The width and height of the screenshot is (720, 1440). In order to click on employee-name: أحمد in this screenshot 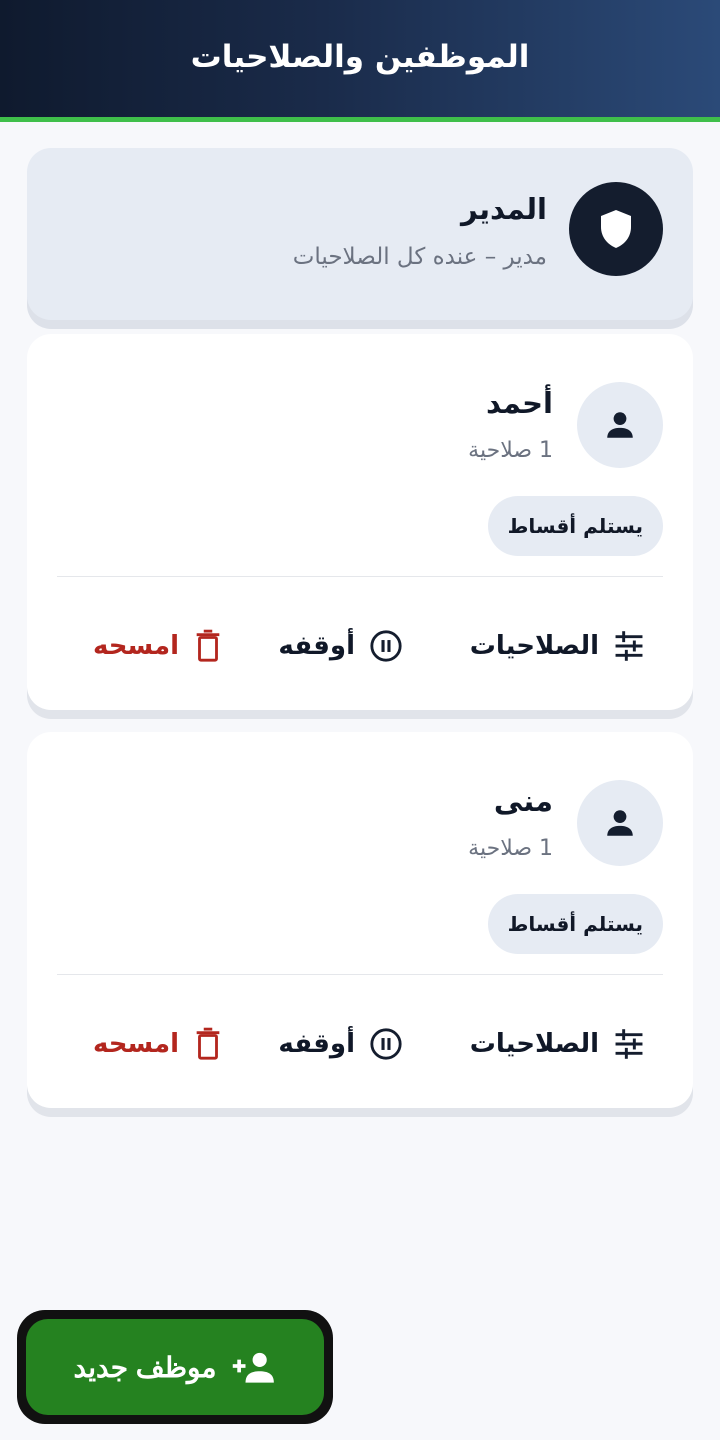, I will do `click(519, 403)`.